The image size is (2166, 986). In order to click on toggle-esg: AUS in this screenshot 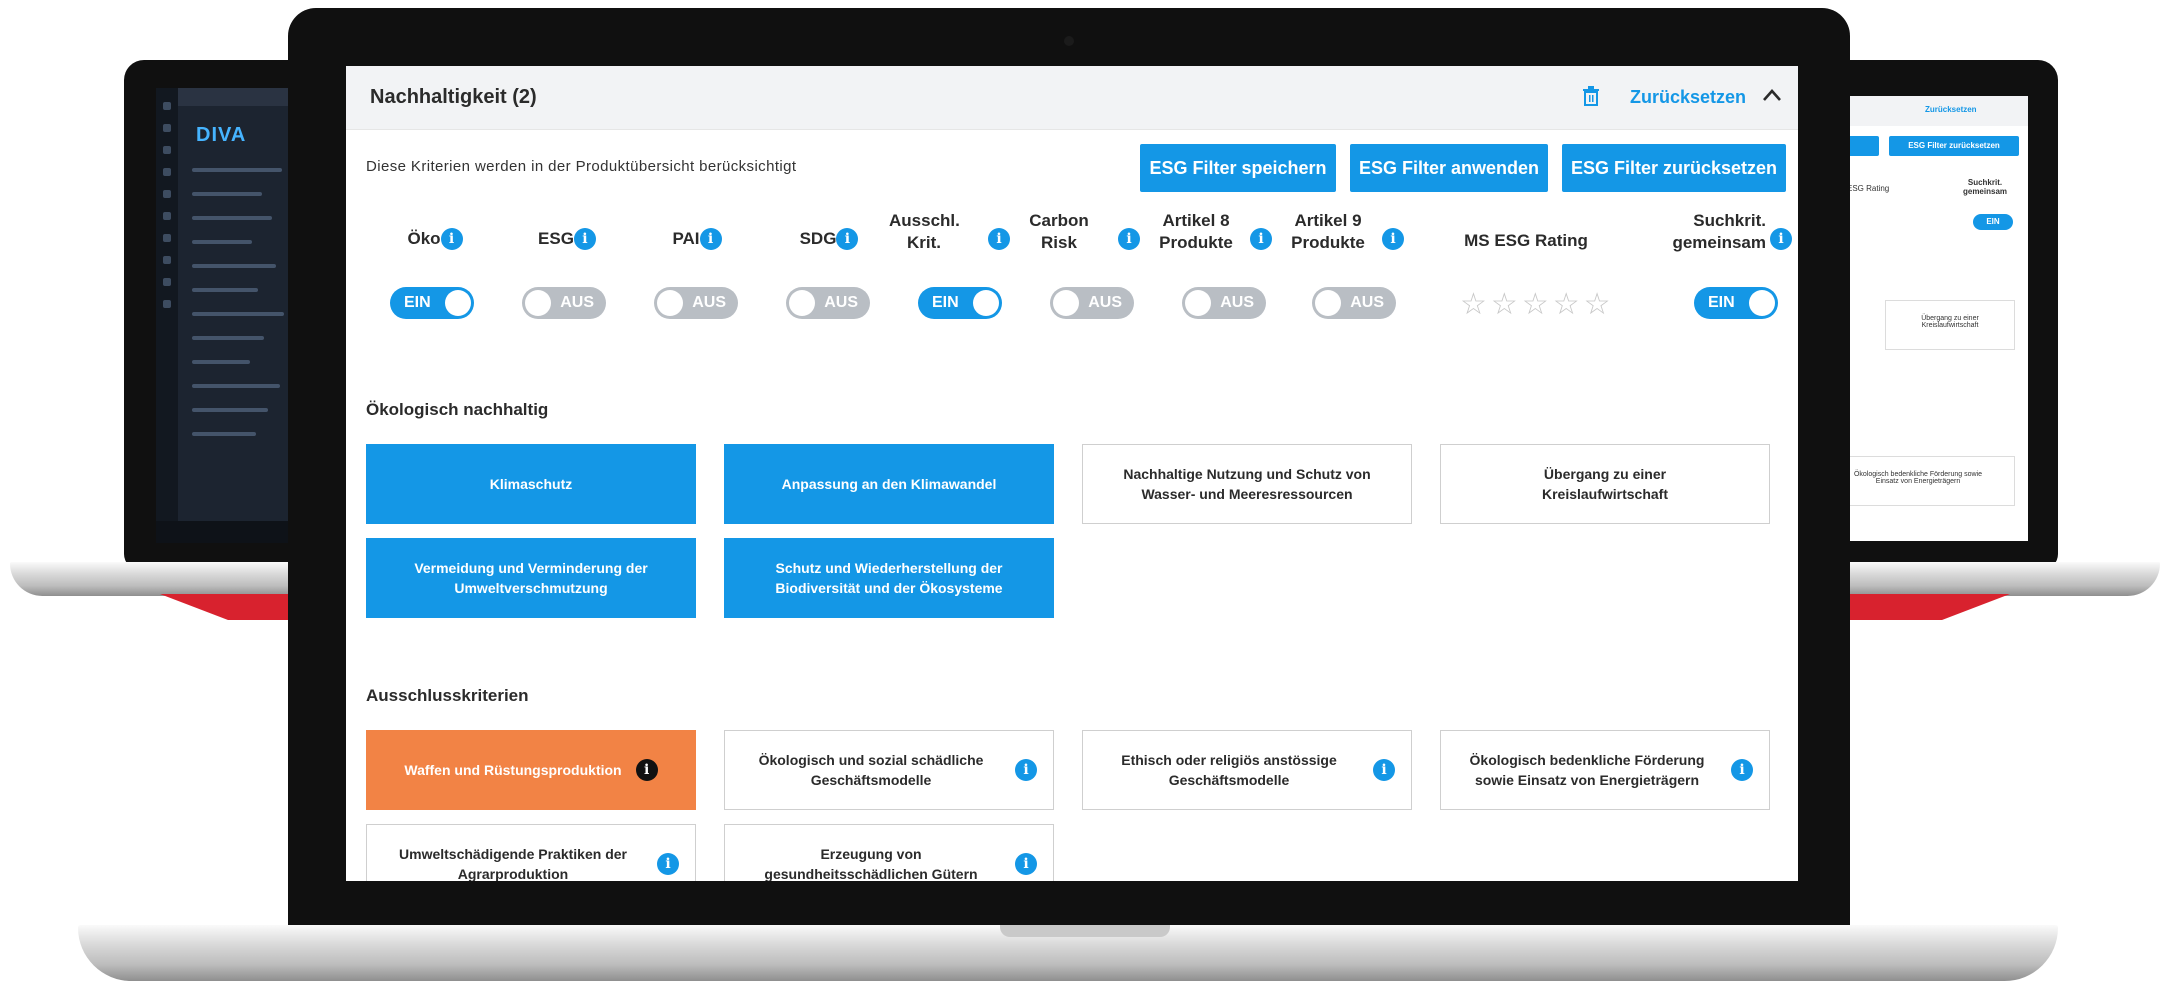, I will do `click(564, 303)`.